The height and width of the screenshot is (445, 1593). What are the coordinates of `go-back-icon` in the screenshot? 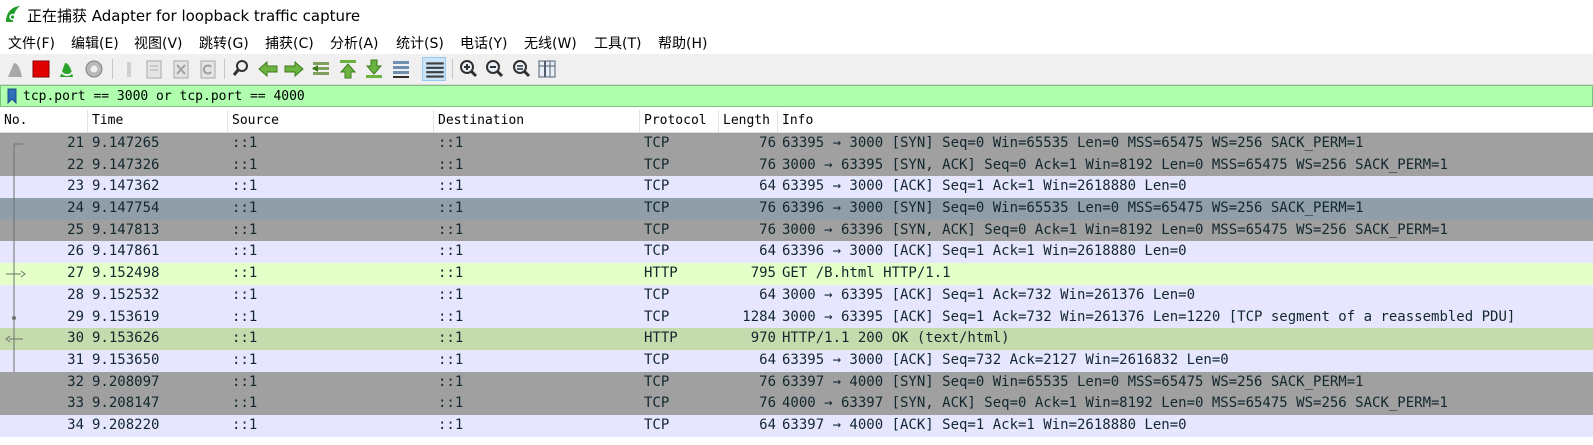 It's located at (268, 69).